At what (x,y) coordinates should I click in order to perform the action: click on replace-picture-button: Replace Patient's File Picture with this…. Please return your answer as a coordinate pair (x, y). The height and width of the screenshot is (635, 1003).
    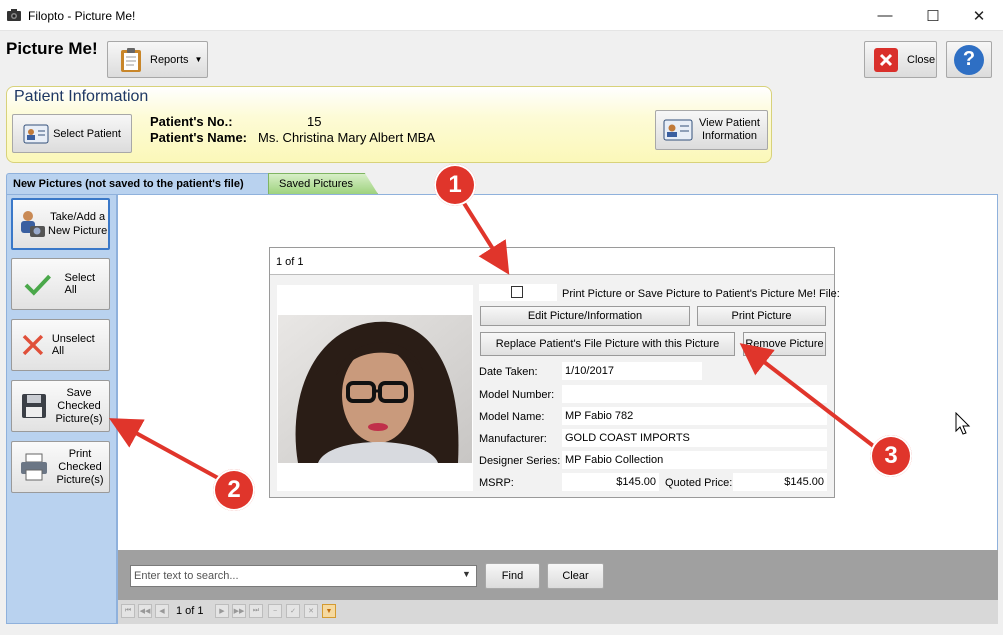
    Looking at the image, I should click on (607, 344).